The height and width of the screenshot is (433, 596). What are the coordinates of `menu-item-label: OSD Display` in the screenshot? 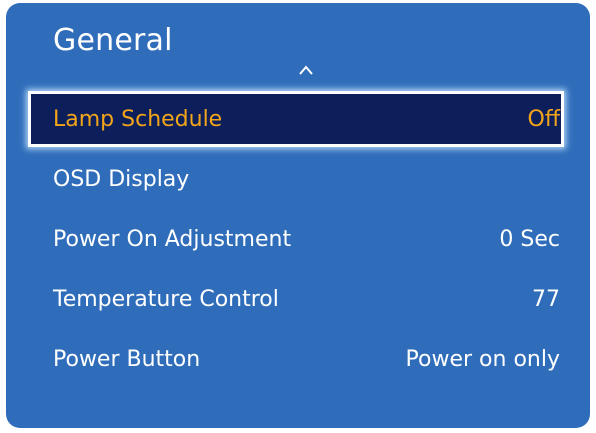 It's located at (121, 179).